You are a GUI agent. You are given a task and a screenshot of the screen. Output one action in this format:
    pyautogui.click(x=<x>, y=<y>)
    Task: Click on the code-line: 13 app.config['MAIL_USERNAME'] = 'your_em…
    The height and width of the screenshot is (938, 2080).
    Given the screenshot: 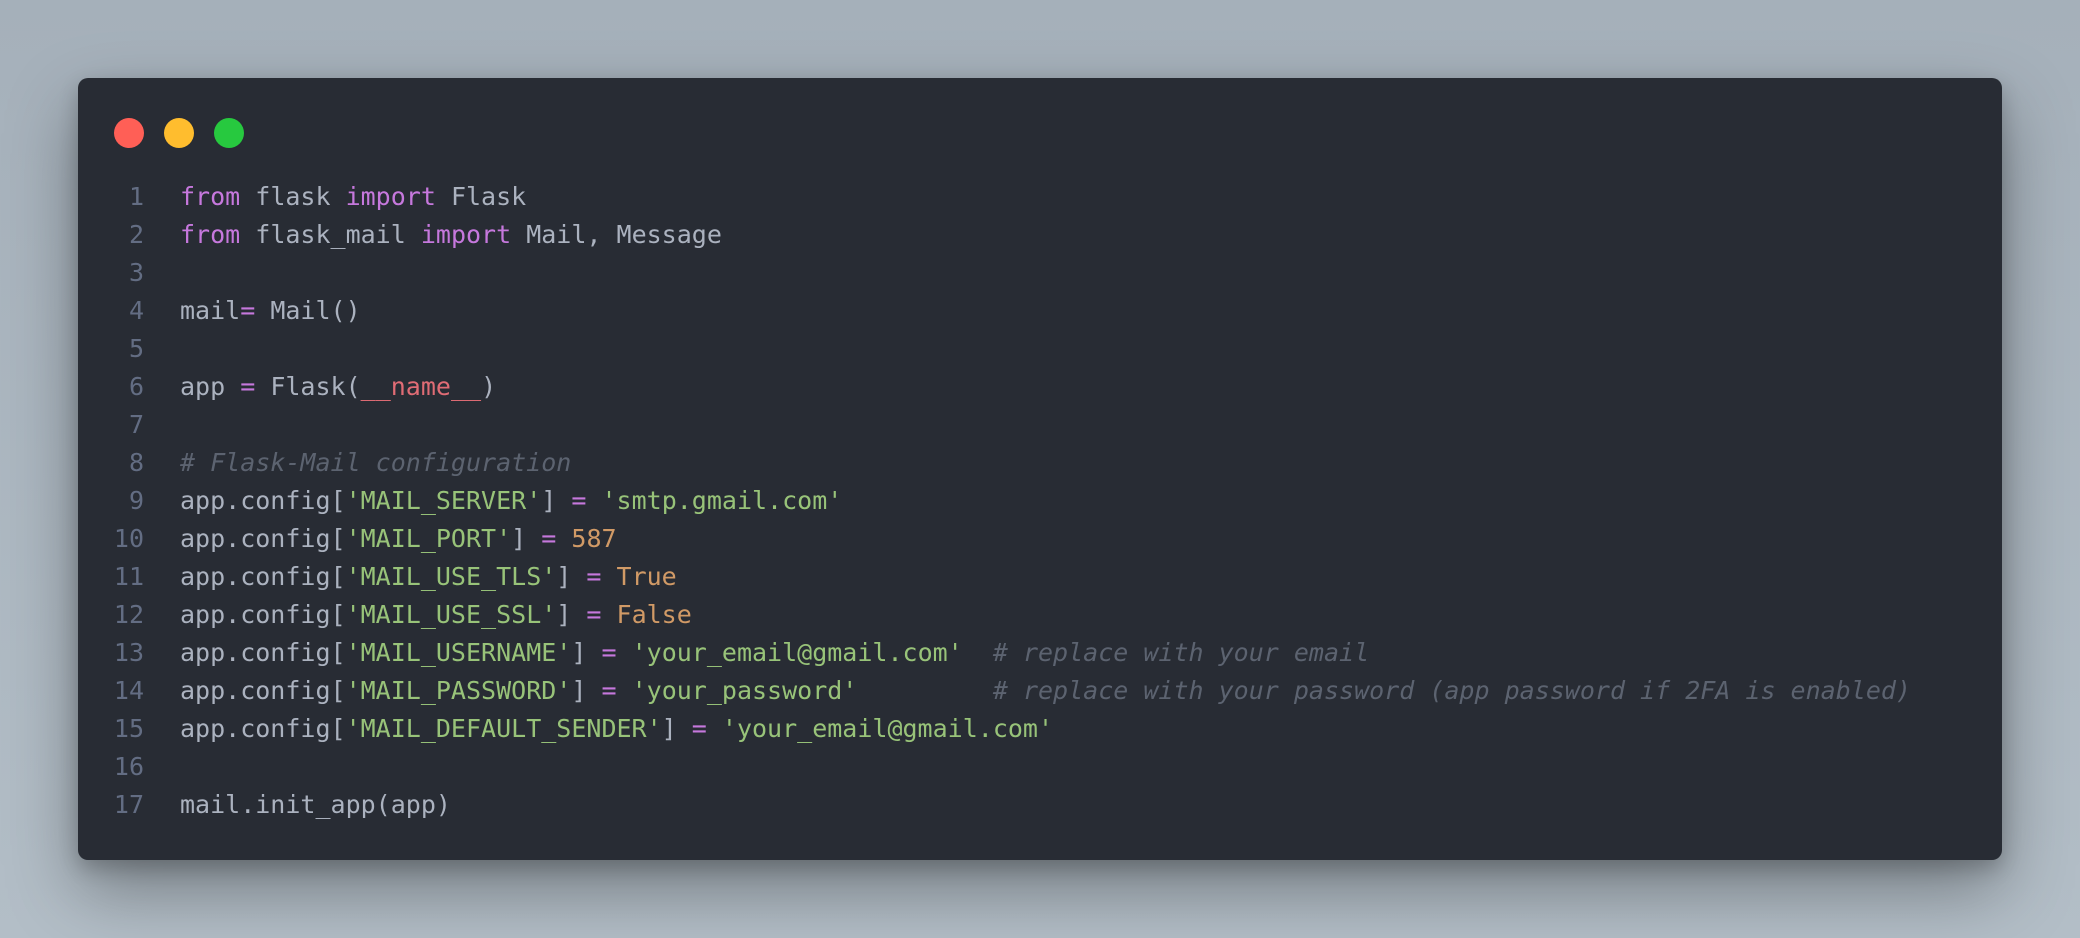 What is the action you would take?
    pyautogui.click(x=1040, y=653)
    